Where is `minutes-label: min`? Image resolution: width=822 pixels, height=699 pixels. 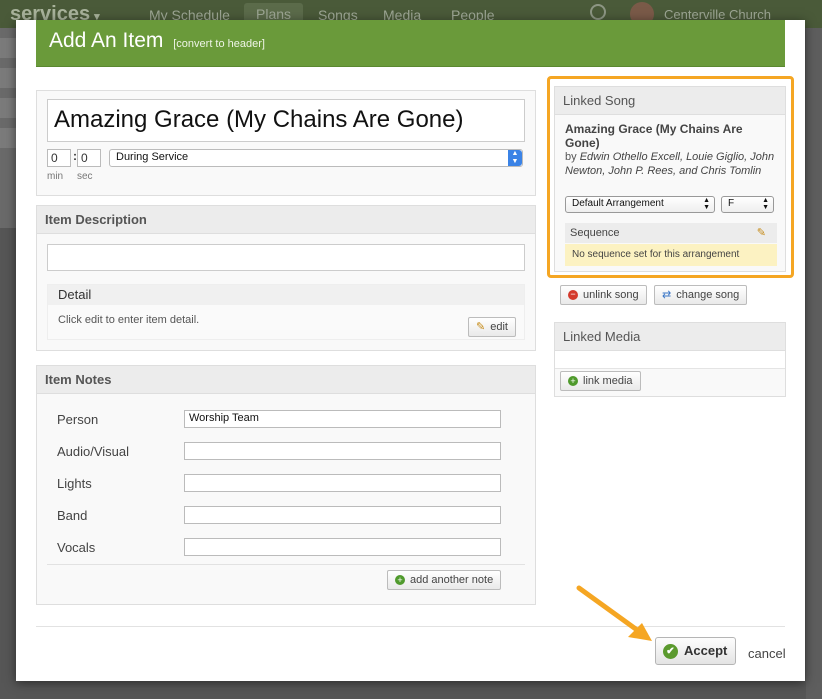 minutes-label: min is located at coordinates (55, 176).